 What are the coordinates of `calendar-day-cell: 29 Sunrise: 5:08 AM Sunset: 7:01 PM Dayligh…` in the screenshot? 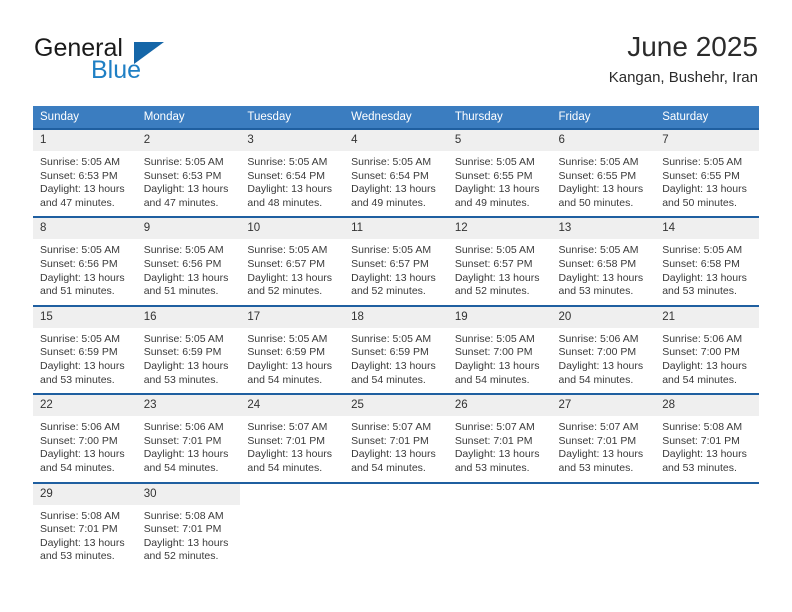 It's located at (85, 525).